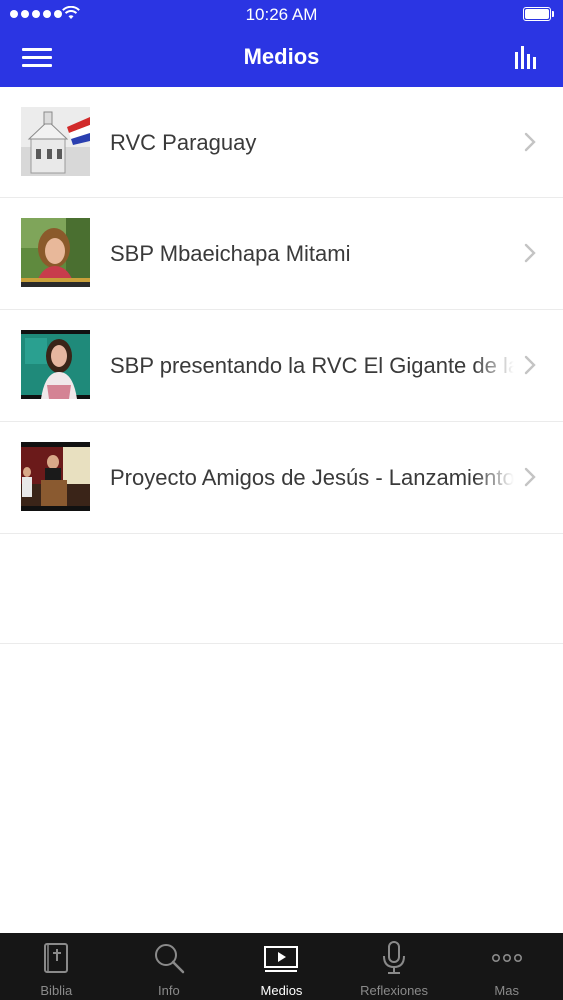  I want to click on battery-icon, so click(538, 14).